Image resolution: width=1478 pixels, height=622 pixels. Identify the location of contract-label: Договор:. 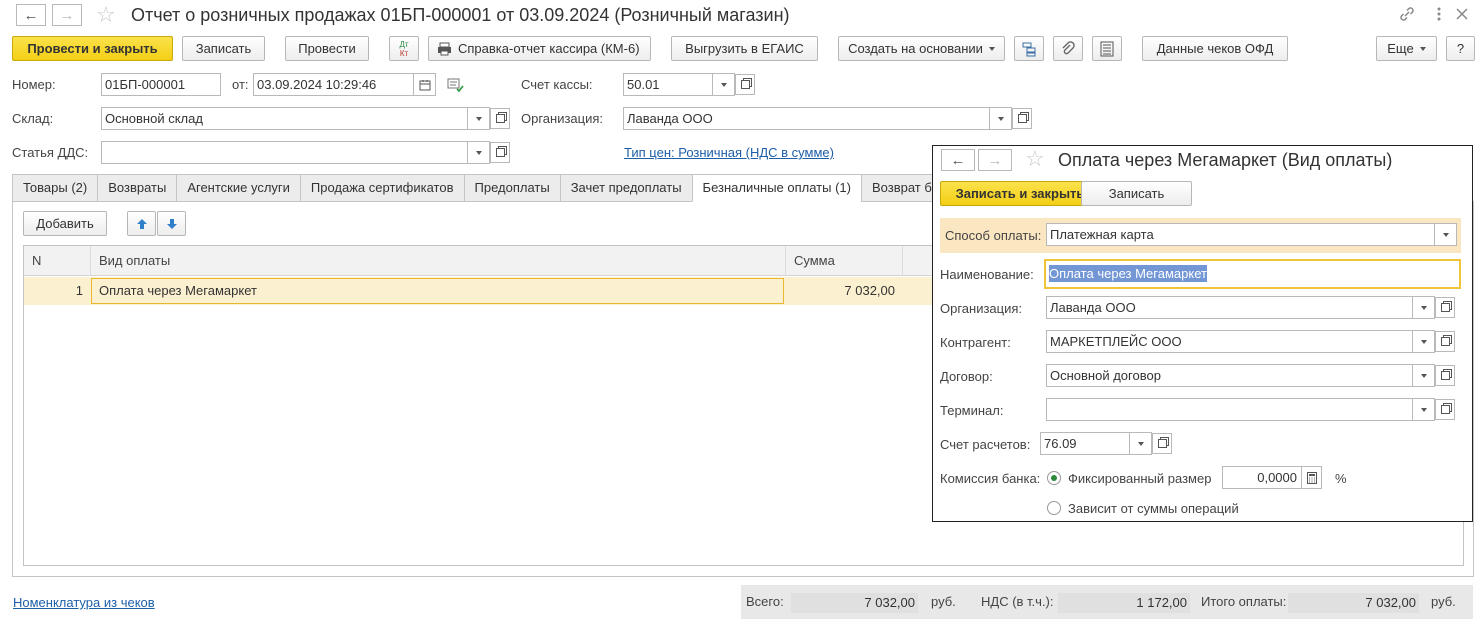
(966, 376).